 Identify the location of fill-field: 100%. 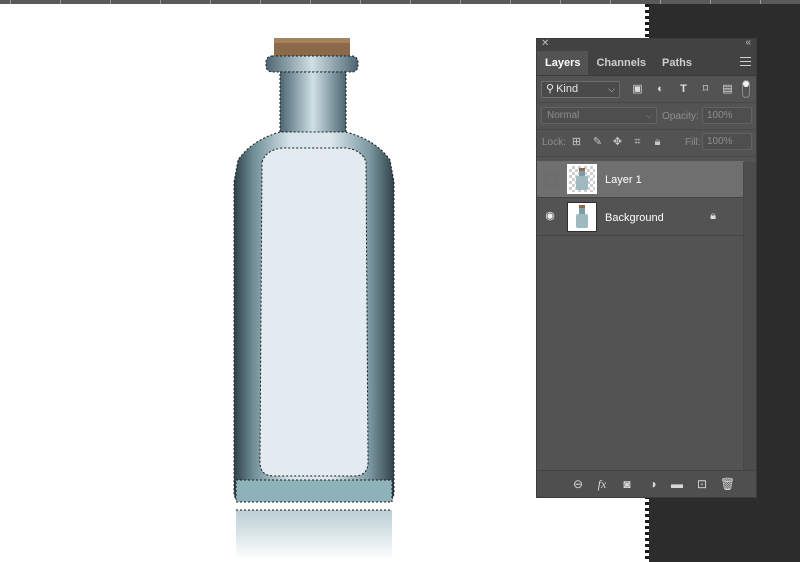
(727, 141).